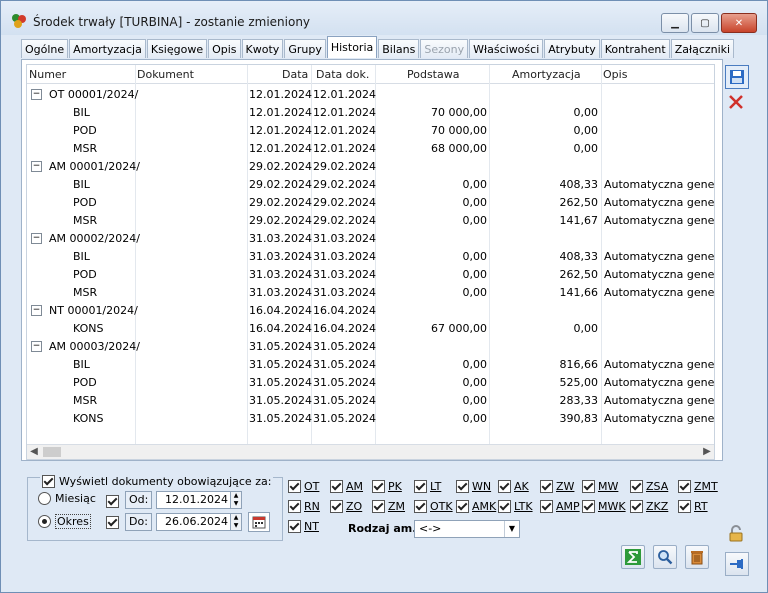  I want to click on tab-sezony: Sezony, so click(444, 48).